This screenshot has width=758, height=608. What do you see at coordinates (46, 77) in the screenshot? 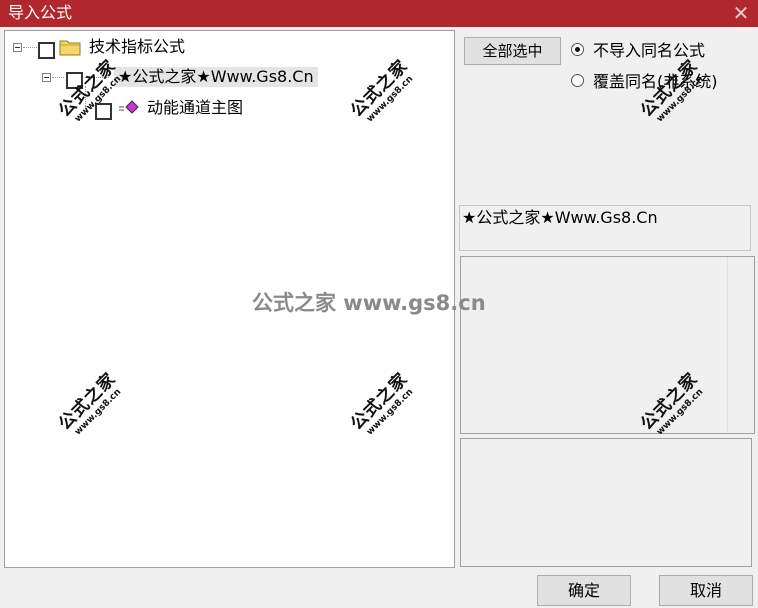
I see `collapse-toggle-child` at bounding box center [46, 77].